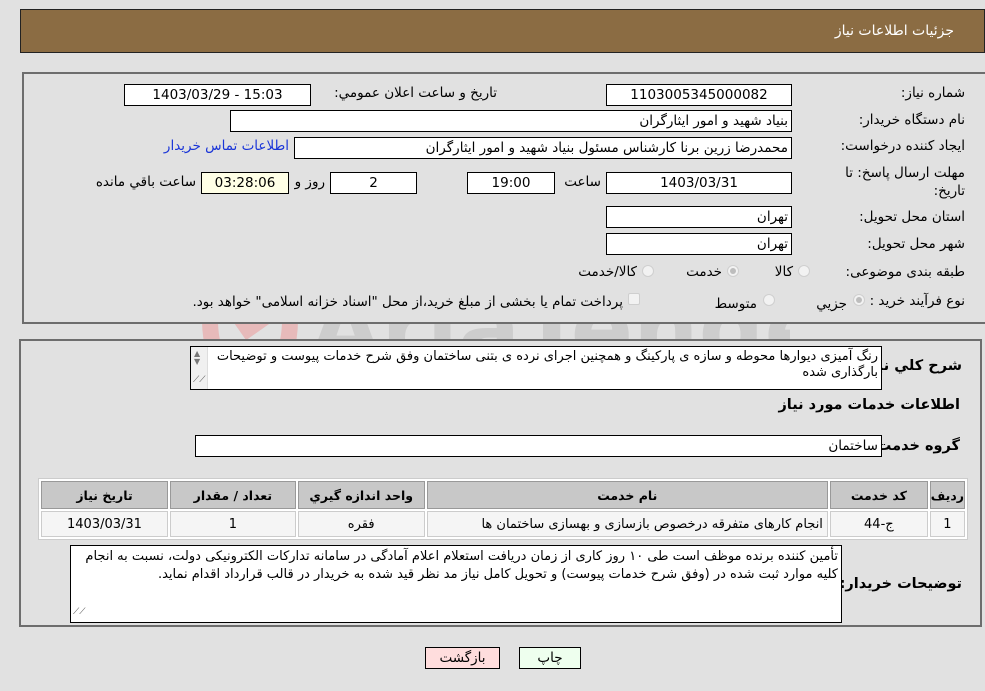 This screenshot has width=985, height=691. What do you see at coordinates (699, 244) in the screenshot?
I see `city-field: تهران` at bounding box center [699, 244].